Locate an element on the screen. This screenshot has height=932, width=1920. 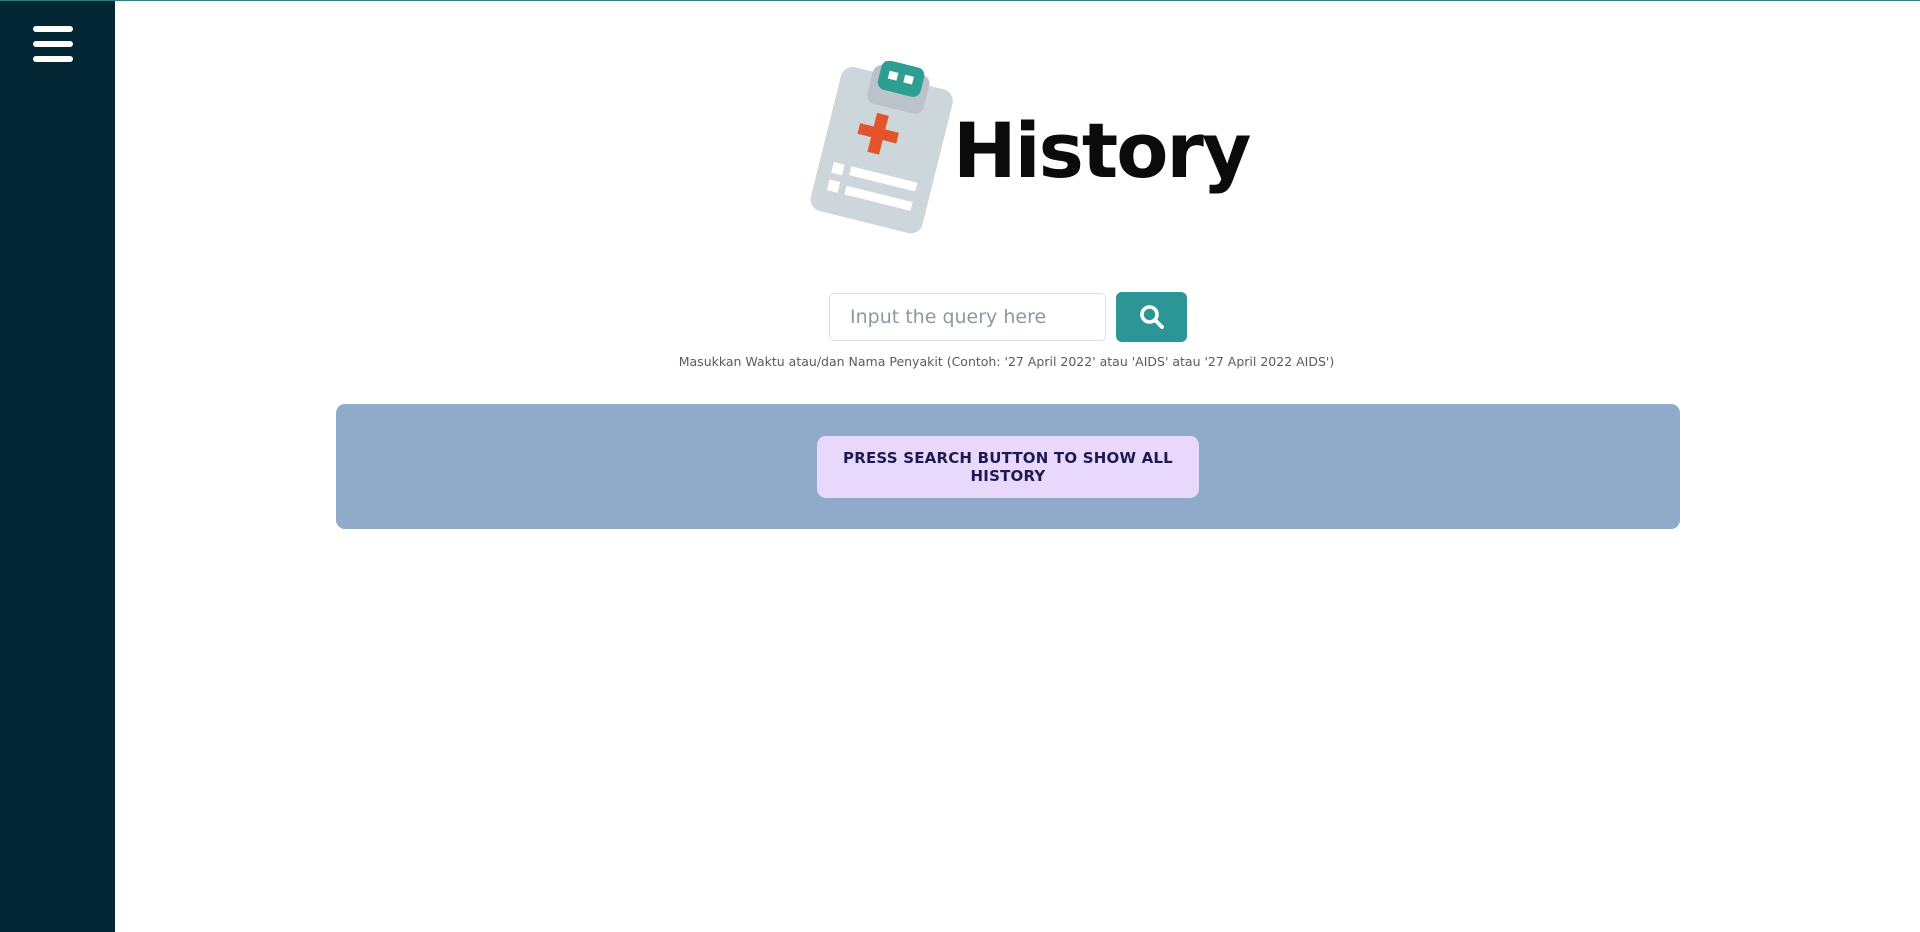
search-button is located at coordinates (1151, 317).